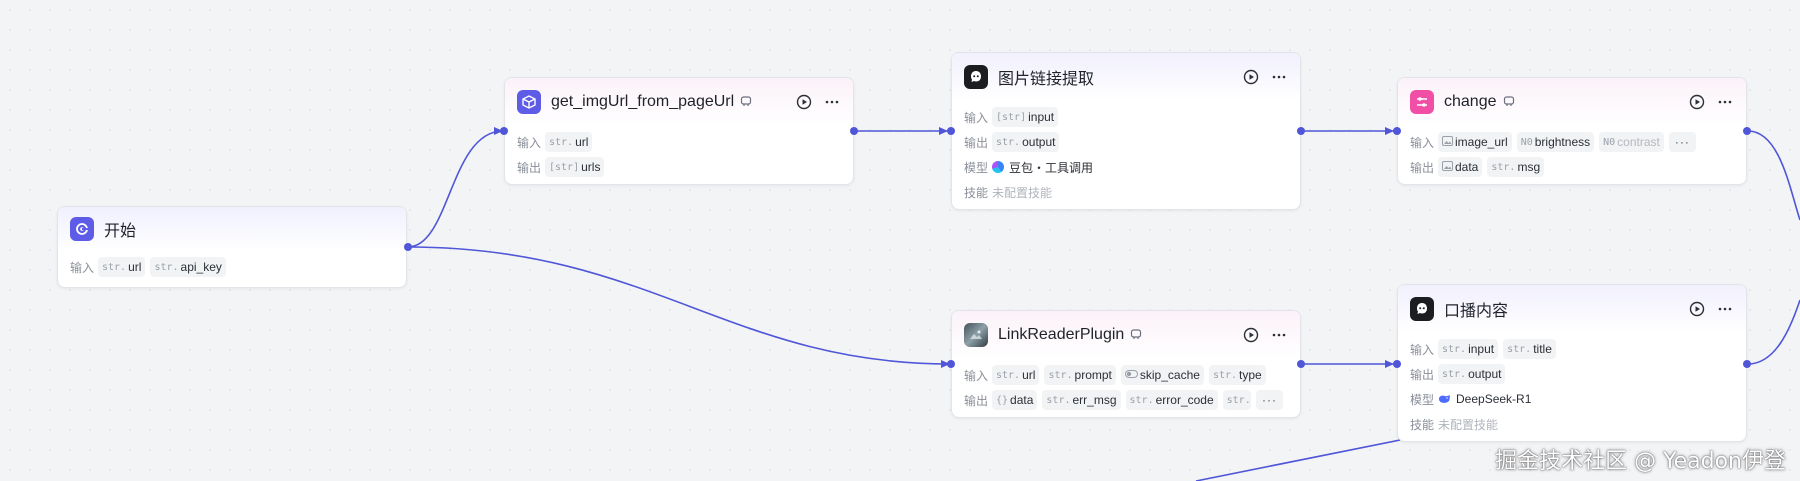 The height and width of the screenshot is (481, 1800). Describe the element at coordinates (1484, 399) in the screenshot. I see `model-value: DeepSeek-R1` at that location.